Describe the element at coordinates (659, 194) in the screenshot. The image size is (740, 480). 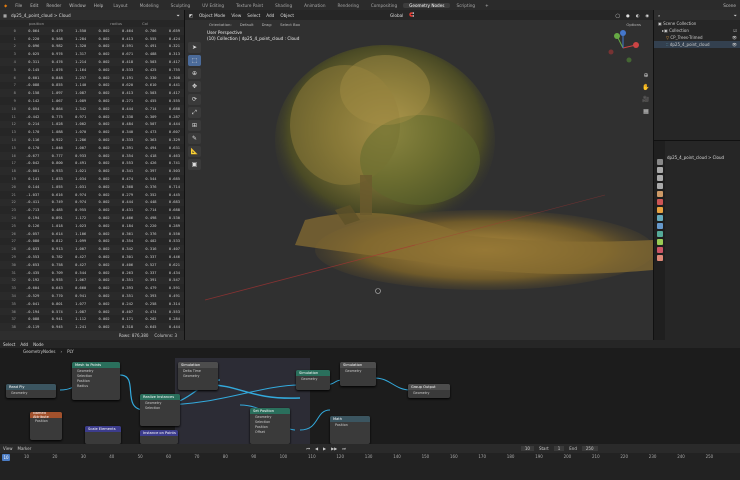
I see `scene-tab-icon` at that location.